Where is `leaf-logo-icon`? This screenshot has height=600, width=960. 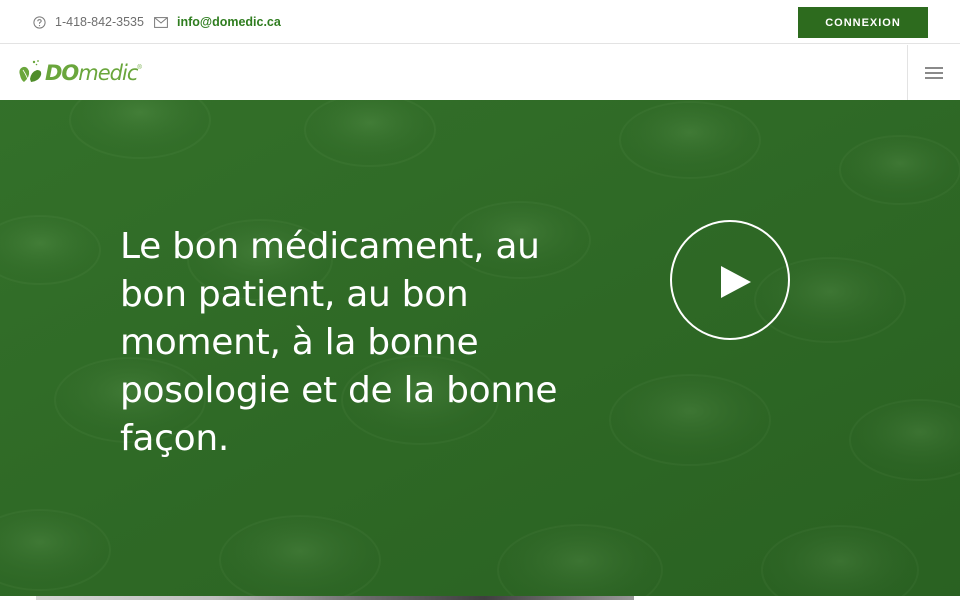 leaf-logo-icon is located at coordinates (30, 73).